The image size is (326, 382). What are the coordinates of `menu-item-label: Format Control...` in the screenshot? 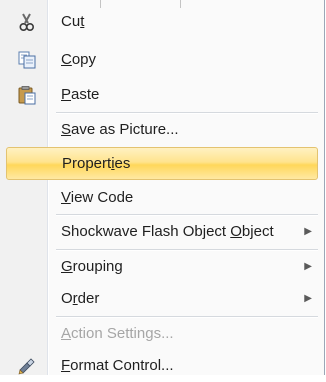 It's located at (117, 365).